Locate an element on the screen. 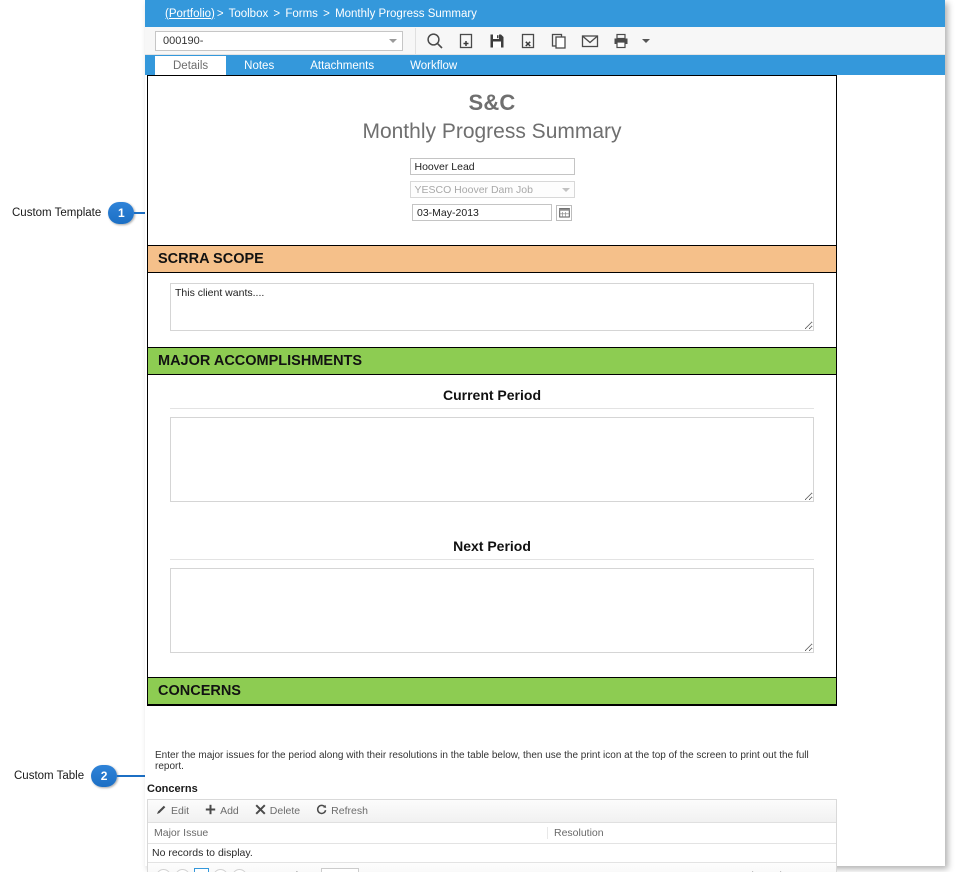 The width and height of the screenshot is (955, 872). pager-controls: 1 Page size: 10 is located at coordinates (258, 870).